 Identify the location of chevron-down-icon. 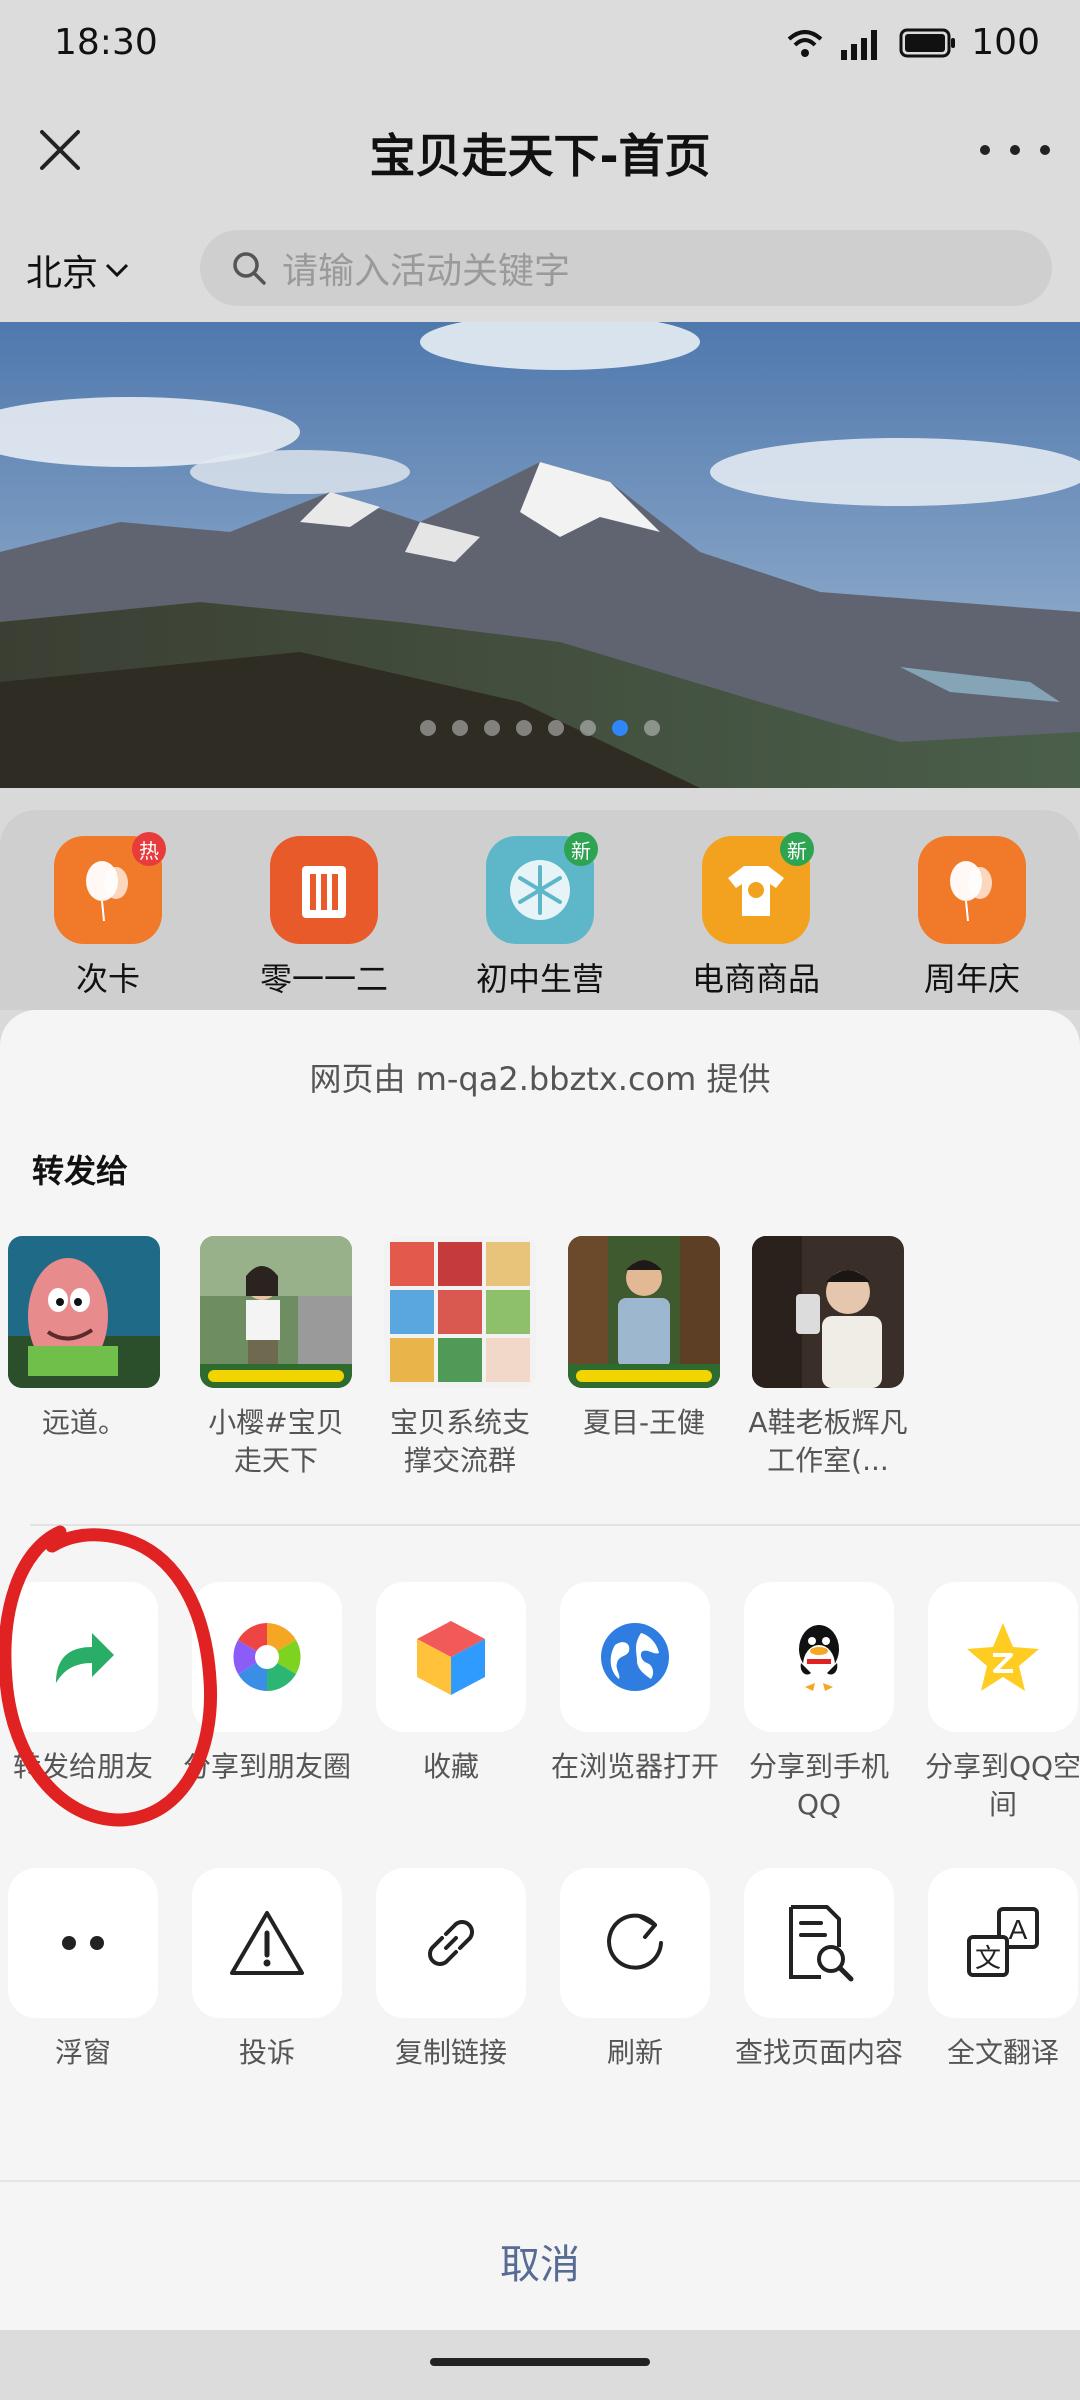
(117, 270).